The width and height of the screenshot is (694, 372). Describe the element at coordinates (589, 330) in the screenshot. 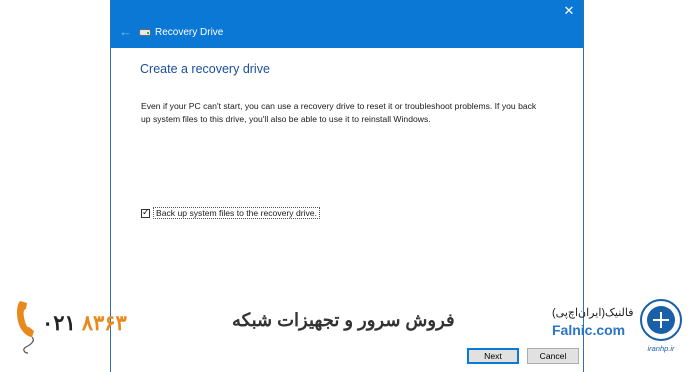

I see `brand-name-en: Falnic.com` at that location.